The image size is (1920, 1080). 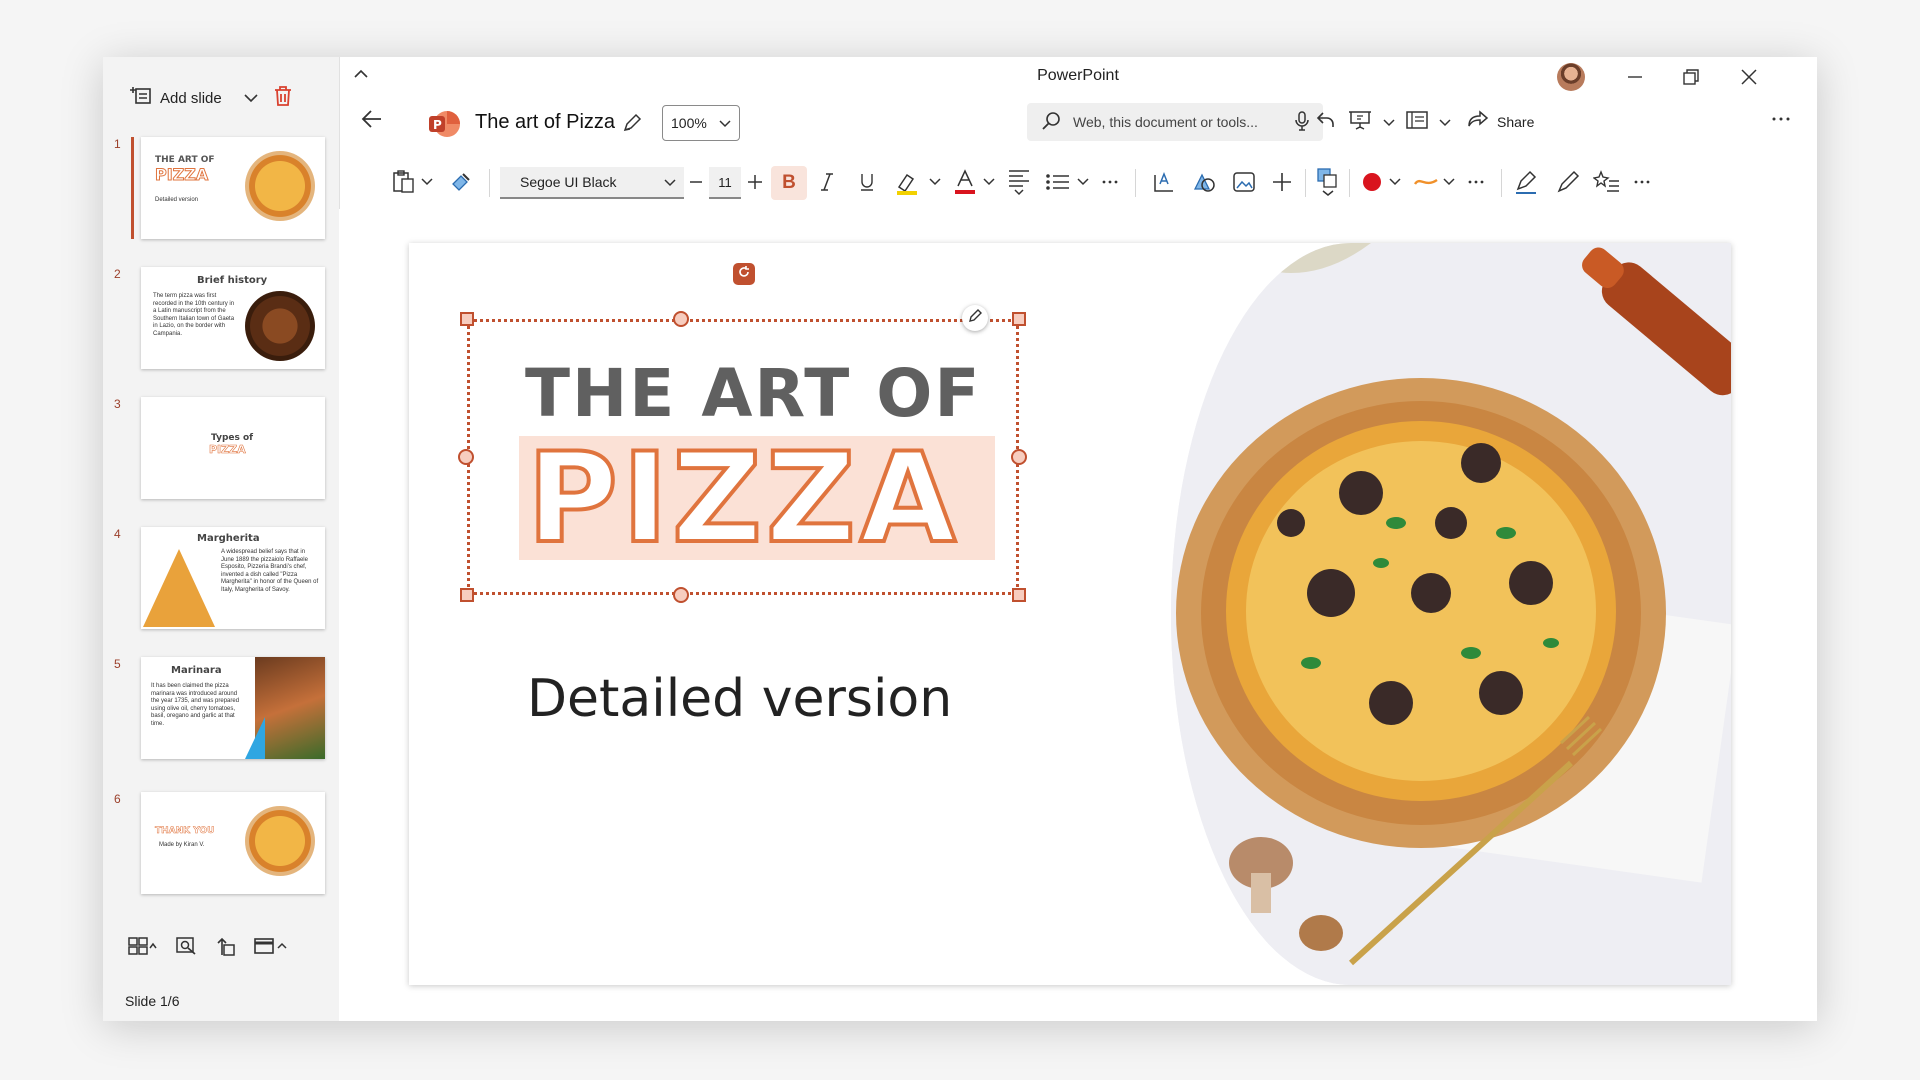 What do you see at coordinates (1326, 121) in the screenshot?
I see `undo-icon` at bounding box center [1326, 121].